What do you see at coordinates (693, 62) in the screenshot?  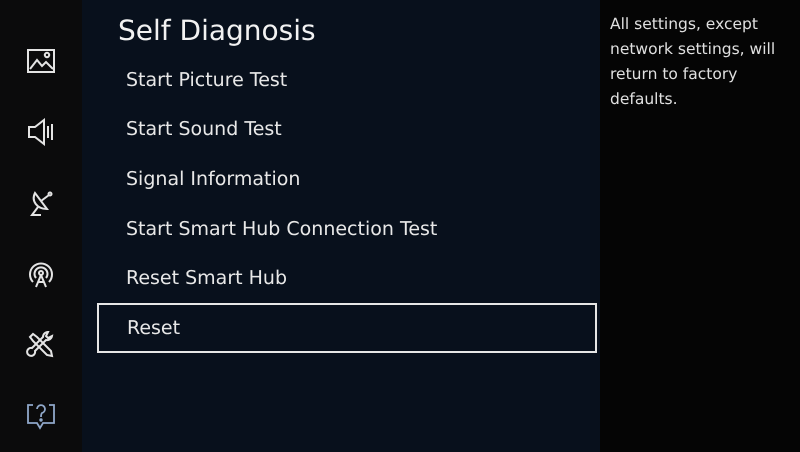 I see `description-text: All settings, except network settings, will return to factory defaults.` at bounding box center [693, 62].